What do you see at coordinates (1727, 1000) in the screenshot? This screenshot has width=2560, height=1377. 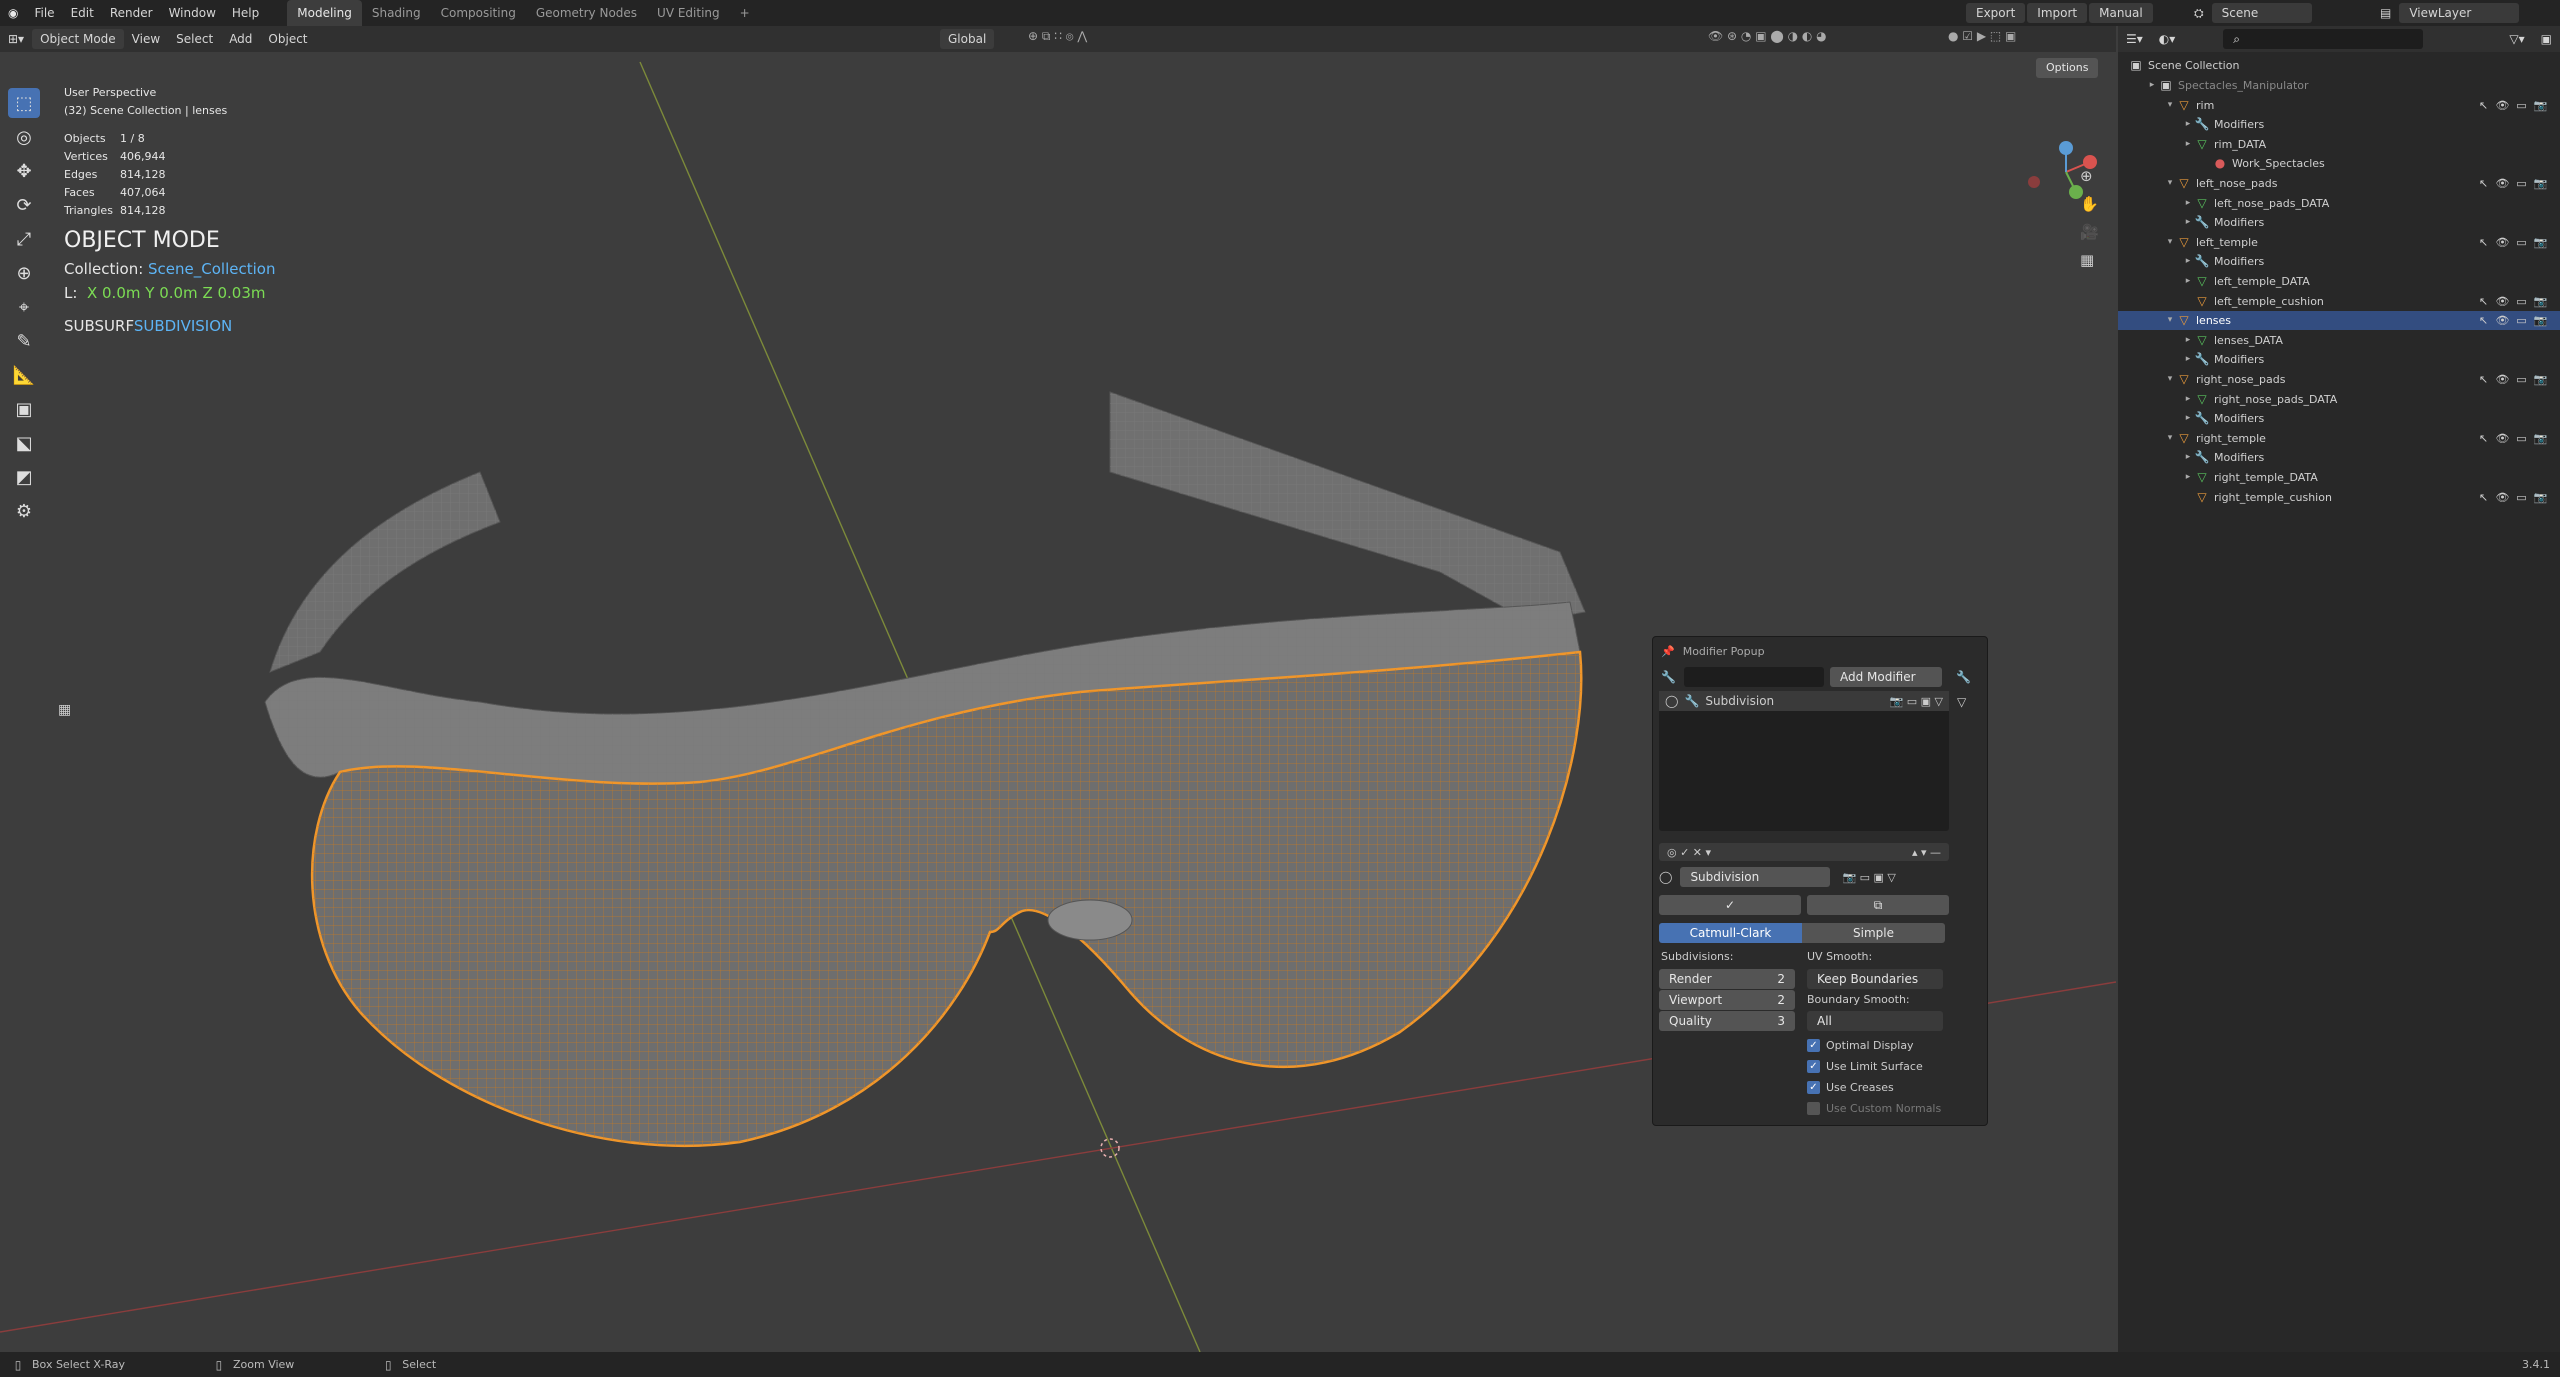 I see `viewport-levels-field: Viewport 2` at bounding box center [1727, 1000].